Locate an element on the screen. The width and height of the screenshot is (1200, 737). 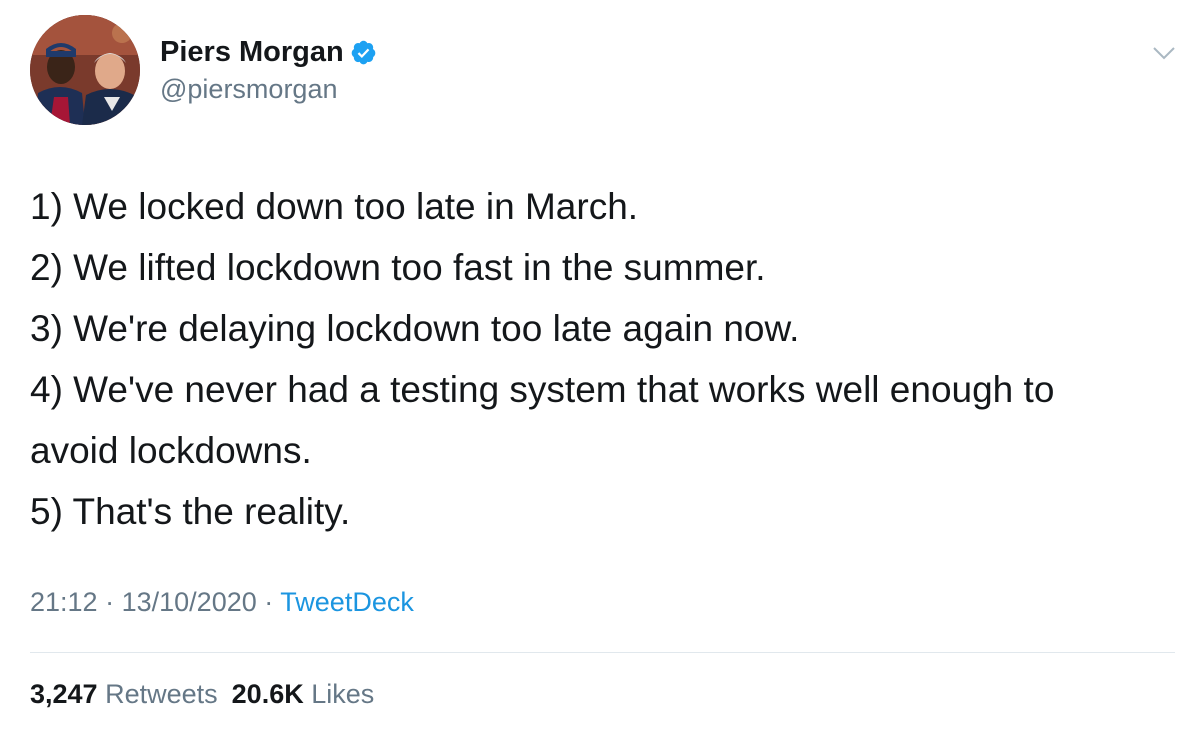
retweets-stat: 3,247 Retweets is located at coordinates (124, 694).